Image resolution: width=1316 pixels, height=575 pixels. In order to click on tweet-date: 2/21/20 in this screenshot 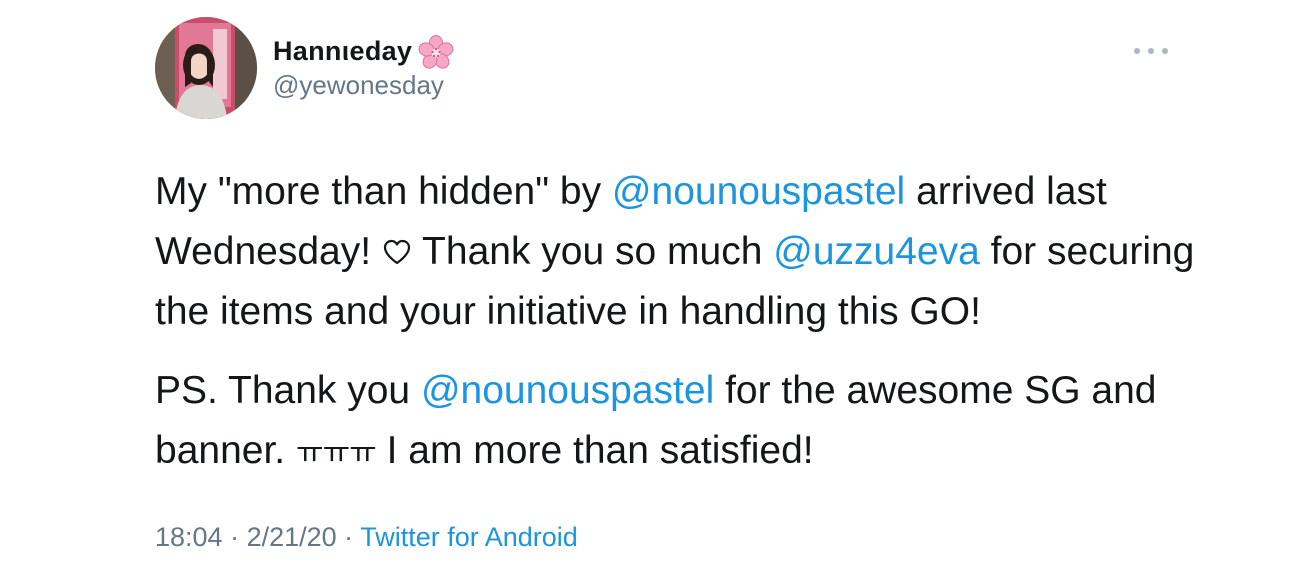, I will do `click(292, 537)`.